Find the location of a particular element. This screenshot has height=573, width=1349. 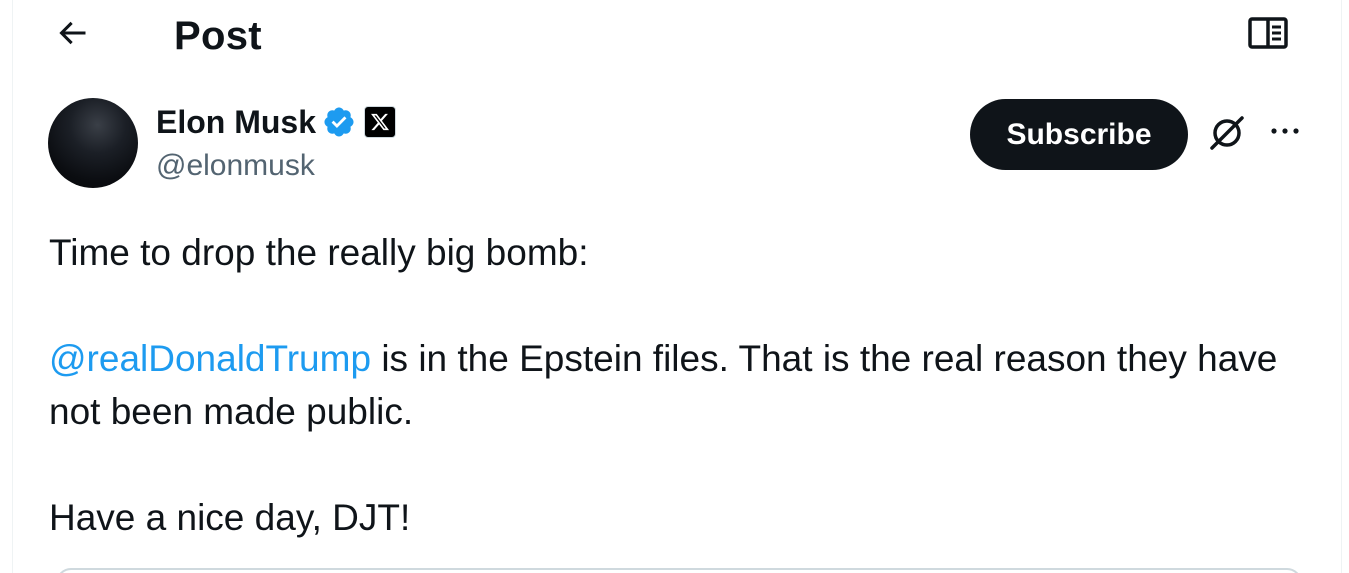

reader-button is located at coordinates (1268, 36).